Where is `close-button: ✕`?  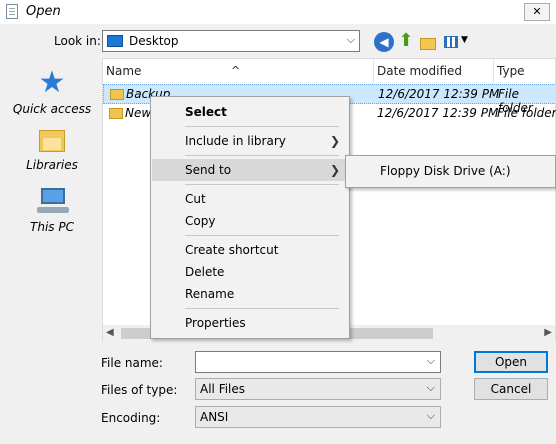 close-button: ✕ is located at coordinates (537, 12).